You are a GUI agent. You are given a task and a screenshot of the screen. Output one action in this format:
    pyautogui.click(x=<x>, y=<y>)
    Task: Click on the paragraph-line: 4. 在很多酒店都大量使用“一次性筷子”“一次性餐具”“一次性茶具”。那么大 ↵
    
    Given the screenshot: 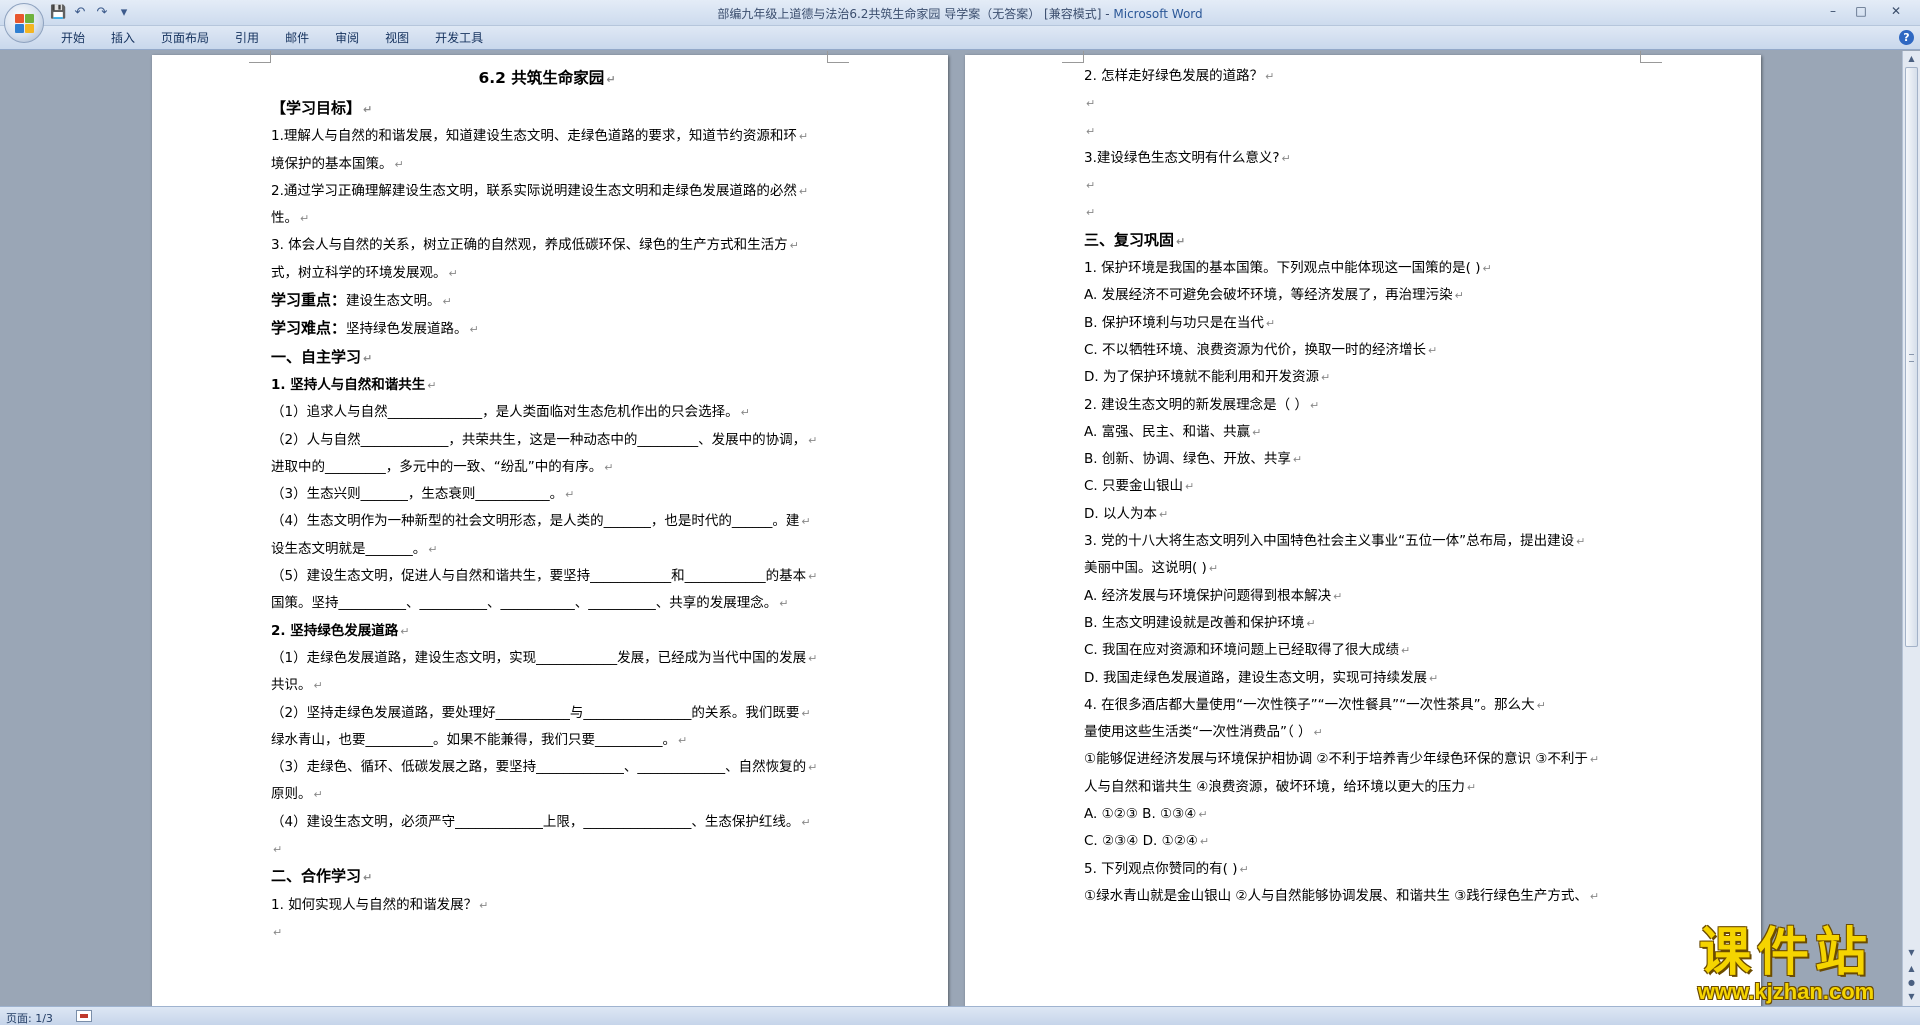 What is the action you would take?
    pyautogui.click(x=1360, y=705)
    